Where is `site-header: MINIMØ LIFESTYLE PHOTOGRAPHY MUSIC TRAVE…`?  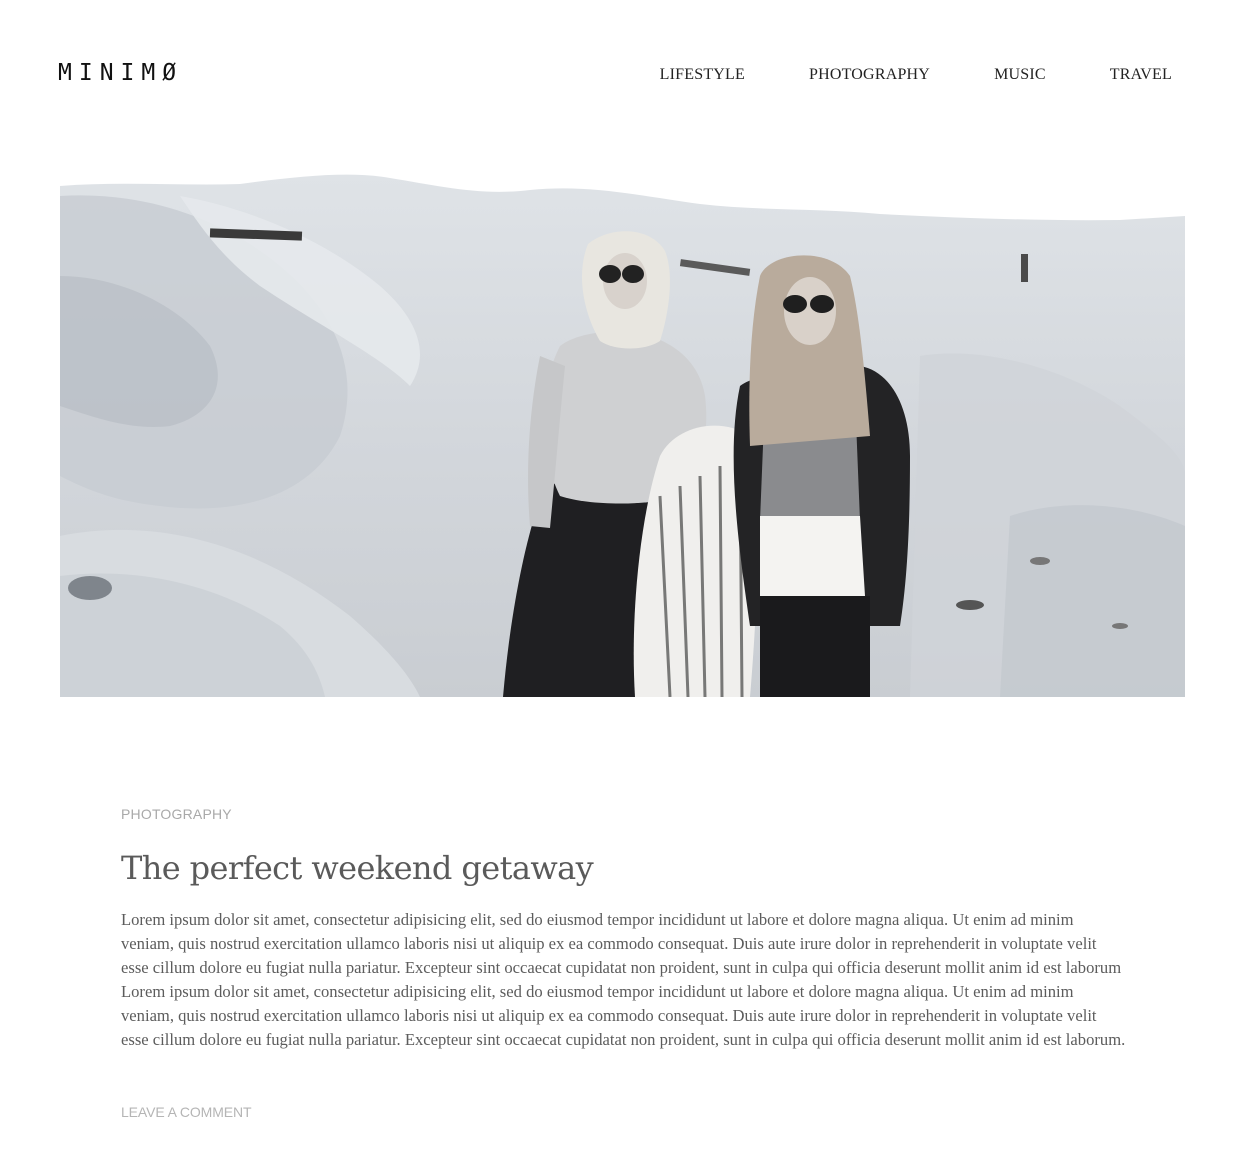 site-header: MINIMØ LIFESTYLE PHOTOGRAPHY MUSIC TRAVE… is located at coordinates (616, 75).